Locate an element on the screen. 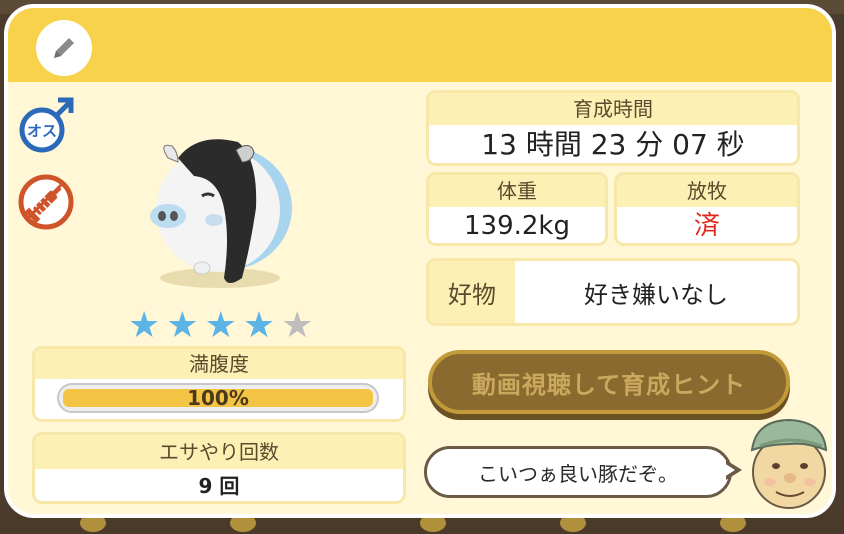 Image resolution: width=844 pixels, height=534 pixels. growth-time-value: 13 時間 23 分 07 秒 is located at coordinates (613, 144).